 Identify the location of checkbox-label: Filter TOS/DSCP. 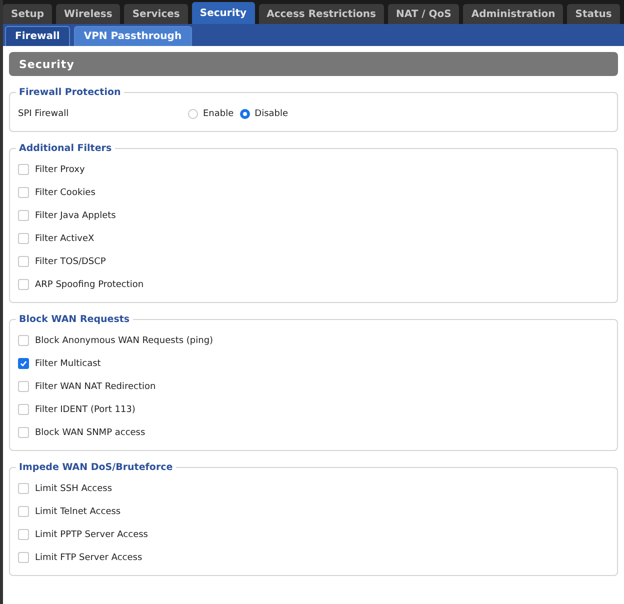
(70, 261).